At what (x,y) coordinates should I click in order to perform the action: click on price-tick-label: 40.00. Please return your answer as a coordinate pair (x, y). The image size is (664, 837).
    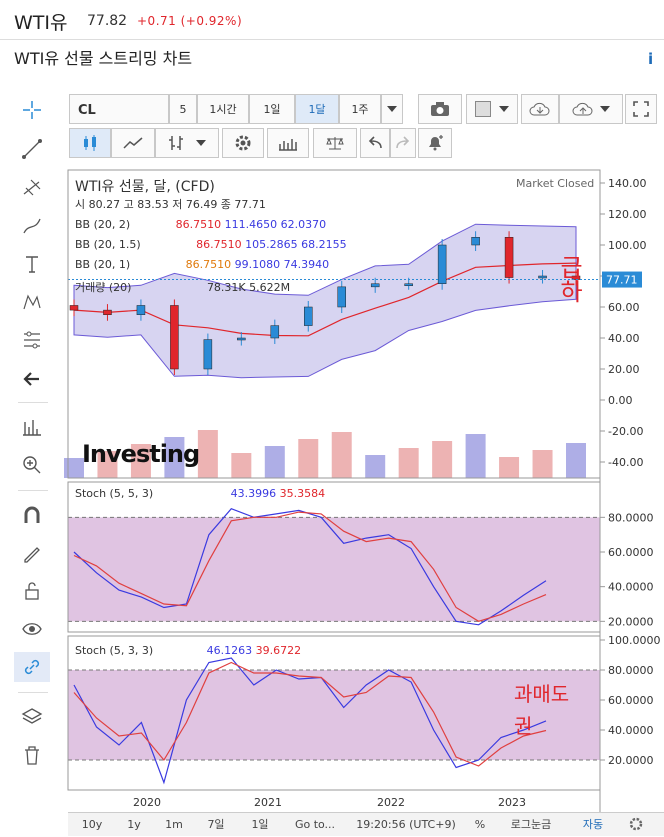
    Looking at the image, I should click on (624, 338).